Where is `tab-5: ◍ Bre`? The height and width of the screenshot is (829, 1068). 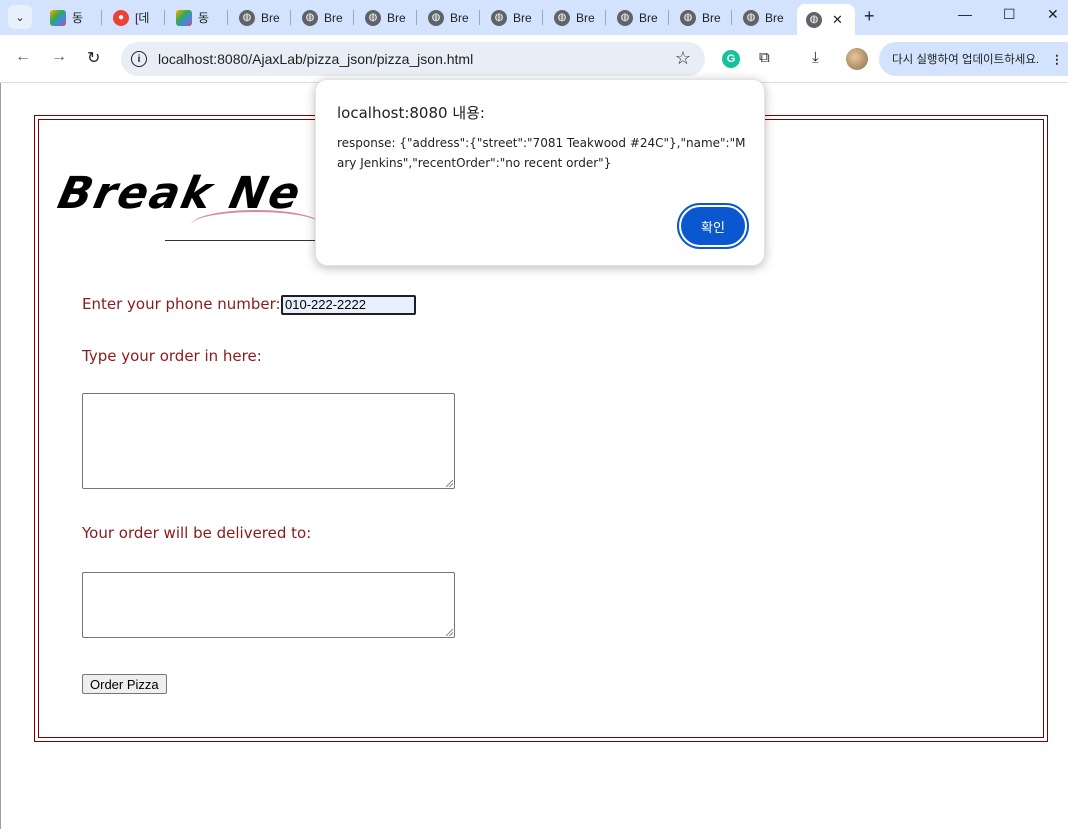 tab-5: ◍ Bre is located at coordinates (317, 17).